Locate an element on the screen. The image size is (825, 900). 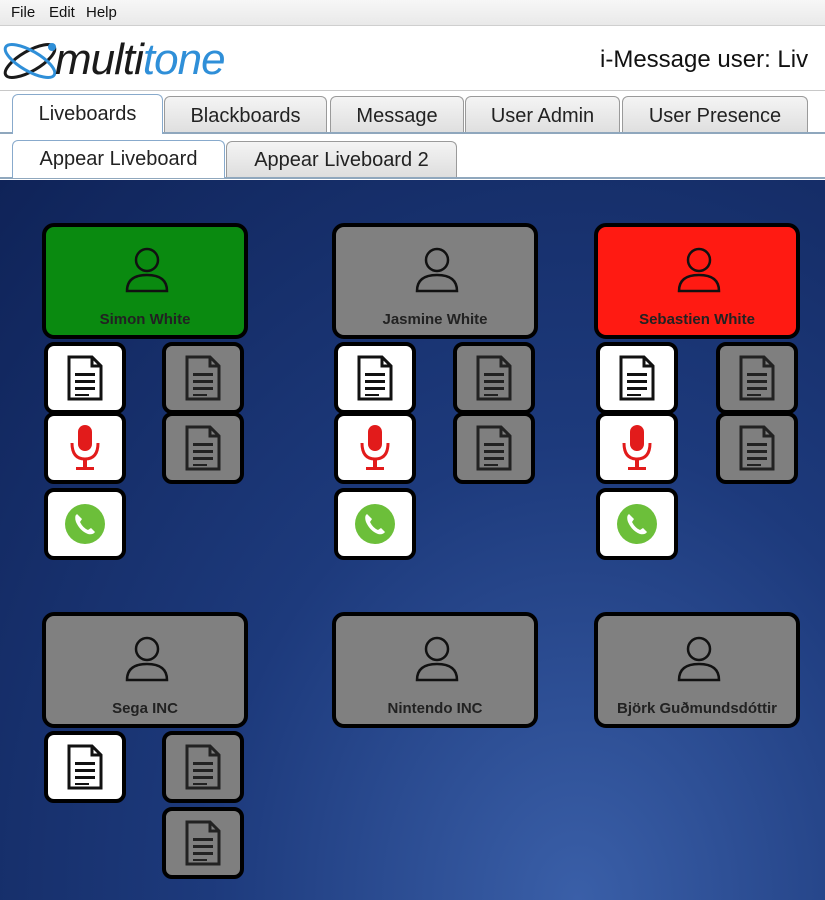
menu-edit: Edit is located at coordinates (62, 12).